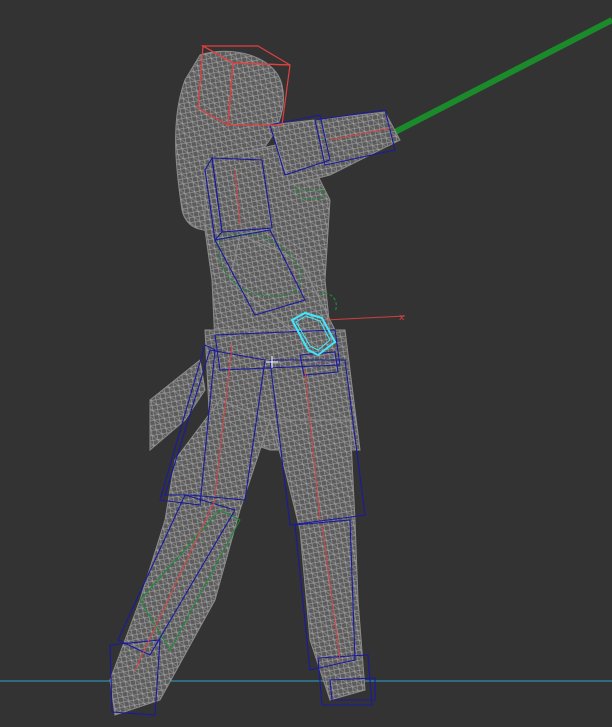 The height and width of the screenshot is (727, 612). I want to click on axis-x-marker: x, so click(402, 318).